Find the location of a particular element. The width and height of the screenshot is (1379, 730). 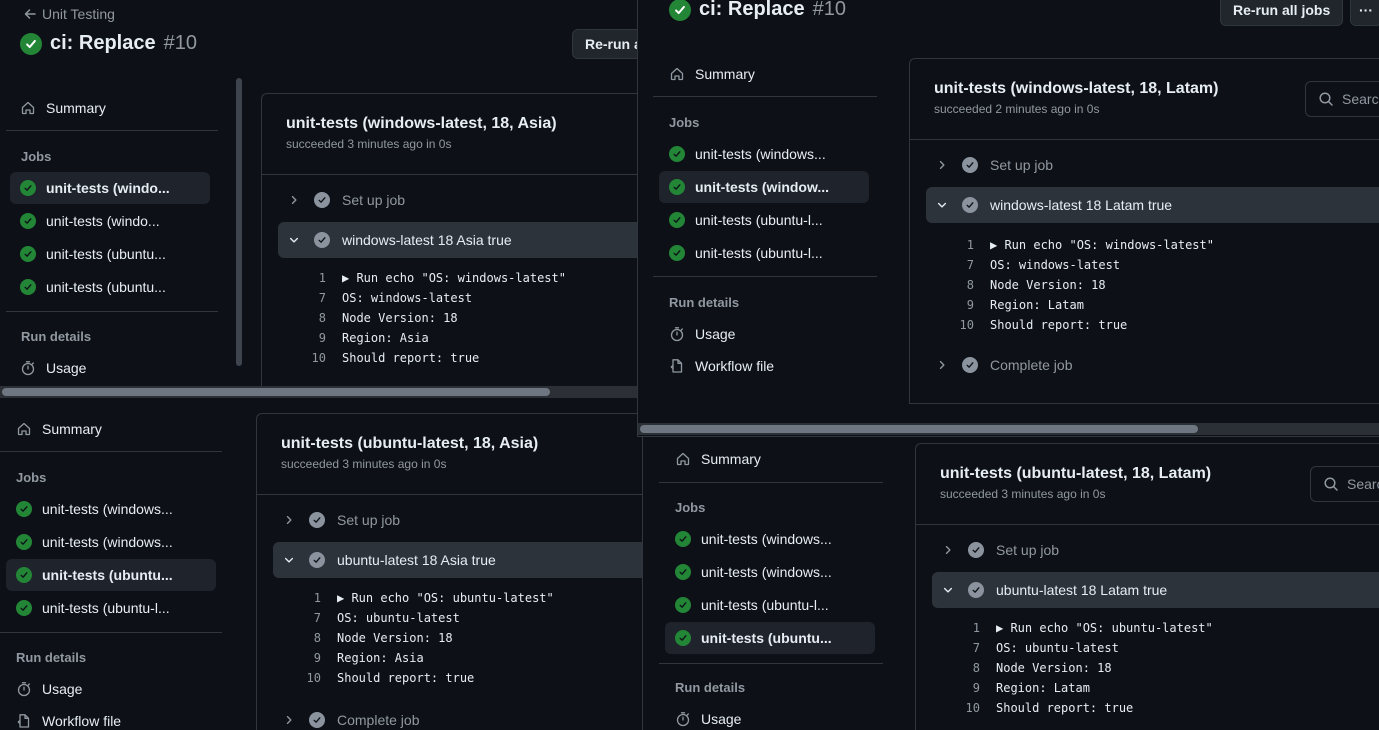

run-number: #10 is located at coordinates (829, 10).